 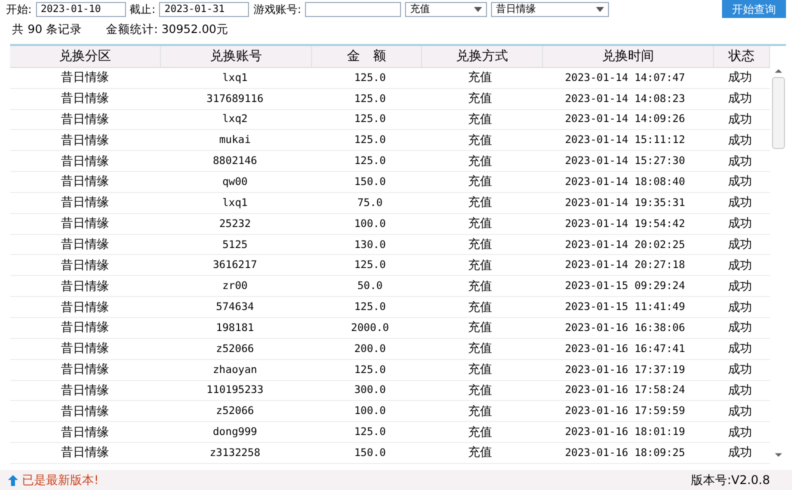 What do you see at coordinates (235, 370) in the screenshot?
I see `table-cell-text: zhaoyan` at bounding box center [235, 370].